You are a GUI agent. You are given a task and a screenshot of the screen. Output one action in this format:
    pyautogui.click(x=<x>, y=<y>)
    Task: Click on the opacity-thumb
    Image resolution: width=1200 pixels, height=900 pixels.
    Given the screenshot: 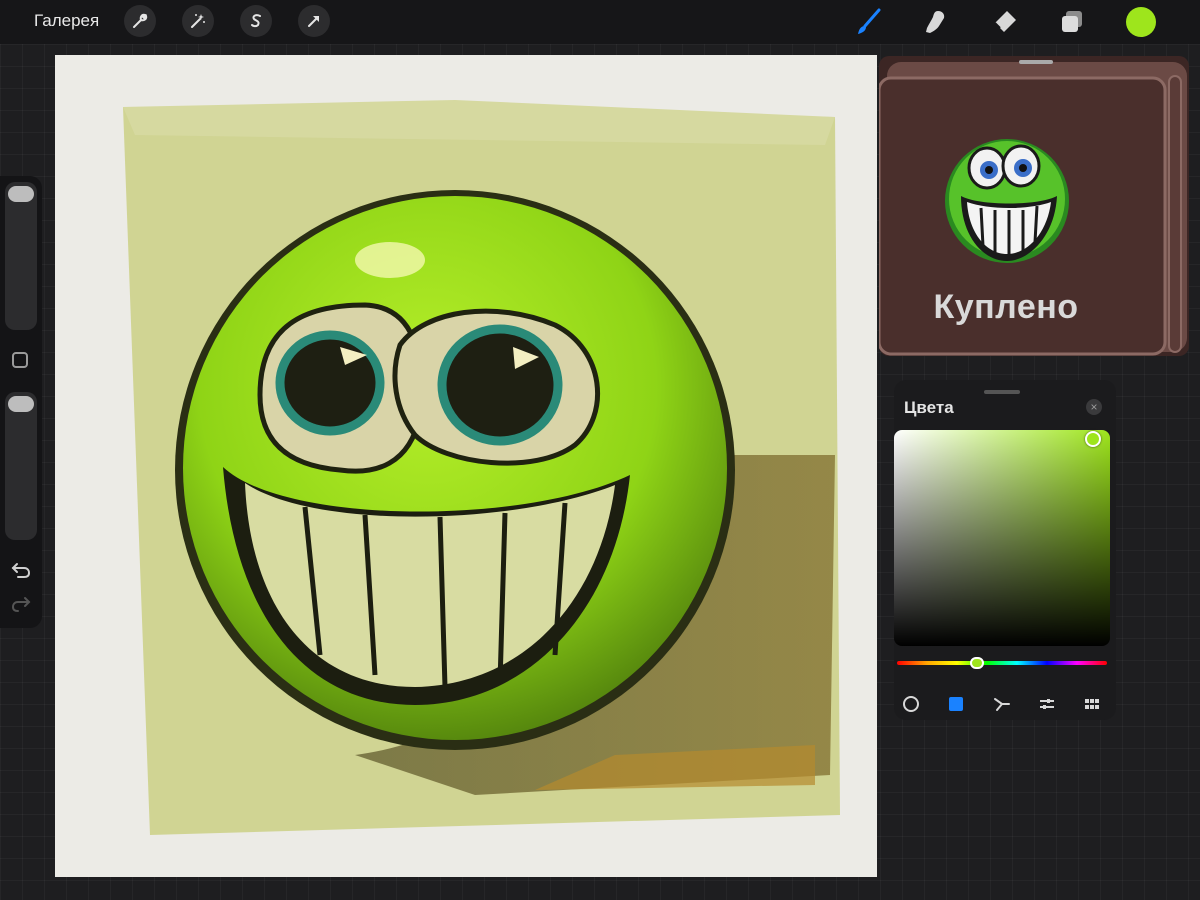 What is the action you would take?
    pyautogui.click(x=21, y=404)
    